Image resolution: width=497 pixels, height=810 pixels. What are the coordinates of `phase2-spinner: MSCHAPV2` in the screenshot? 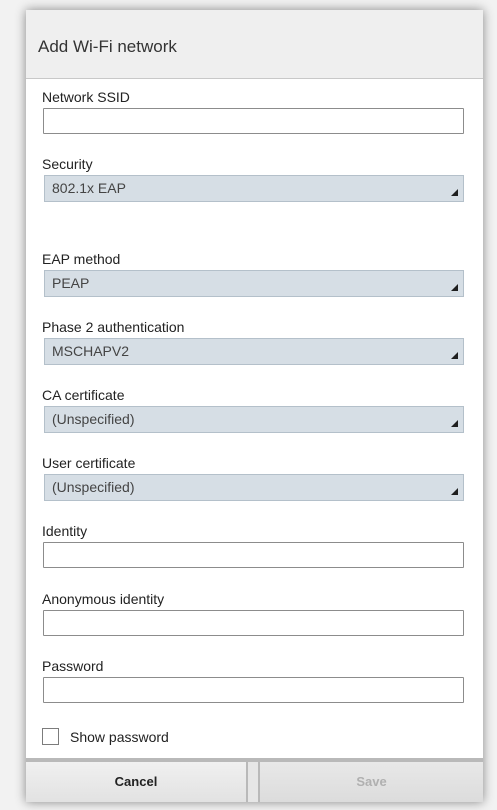 It's located at (254, 351).